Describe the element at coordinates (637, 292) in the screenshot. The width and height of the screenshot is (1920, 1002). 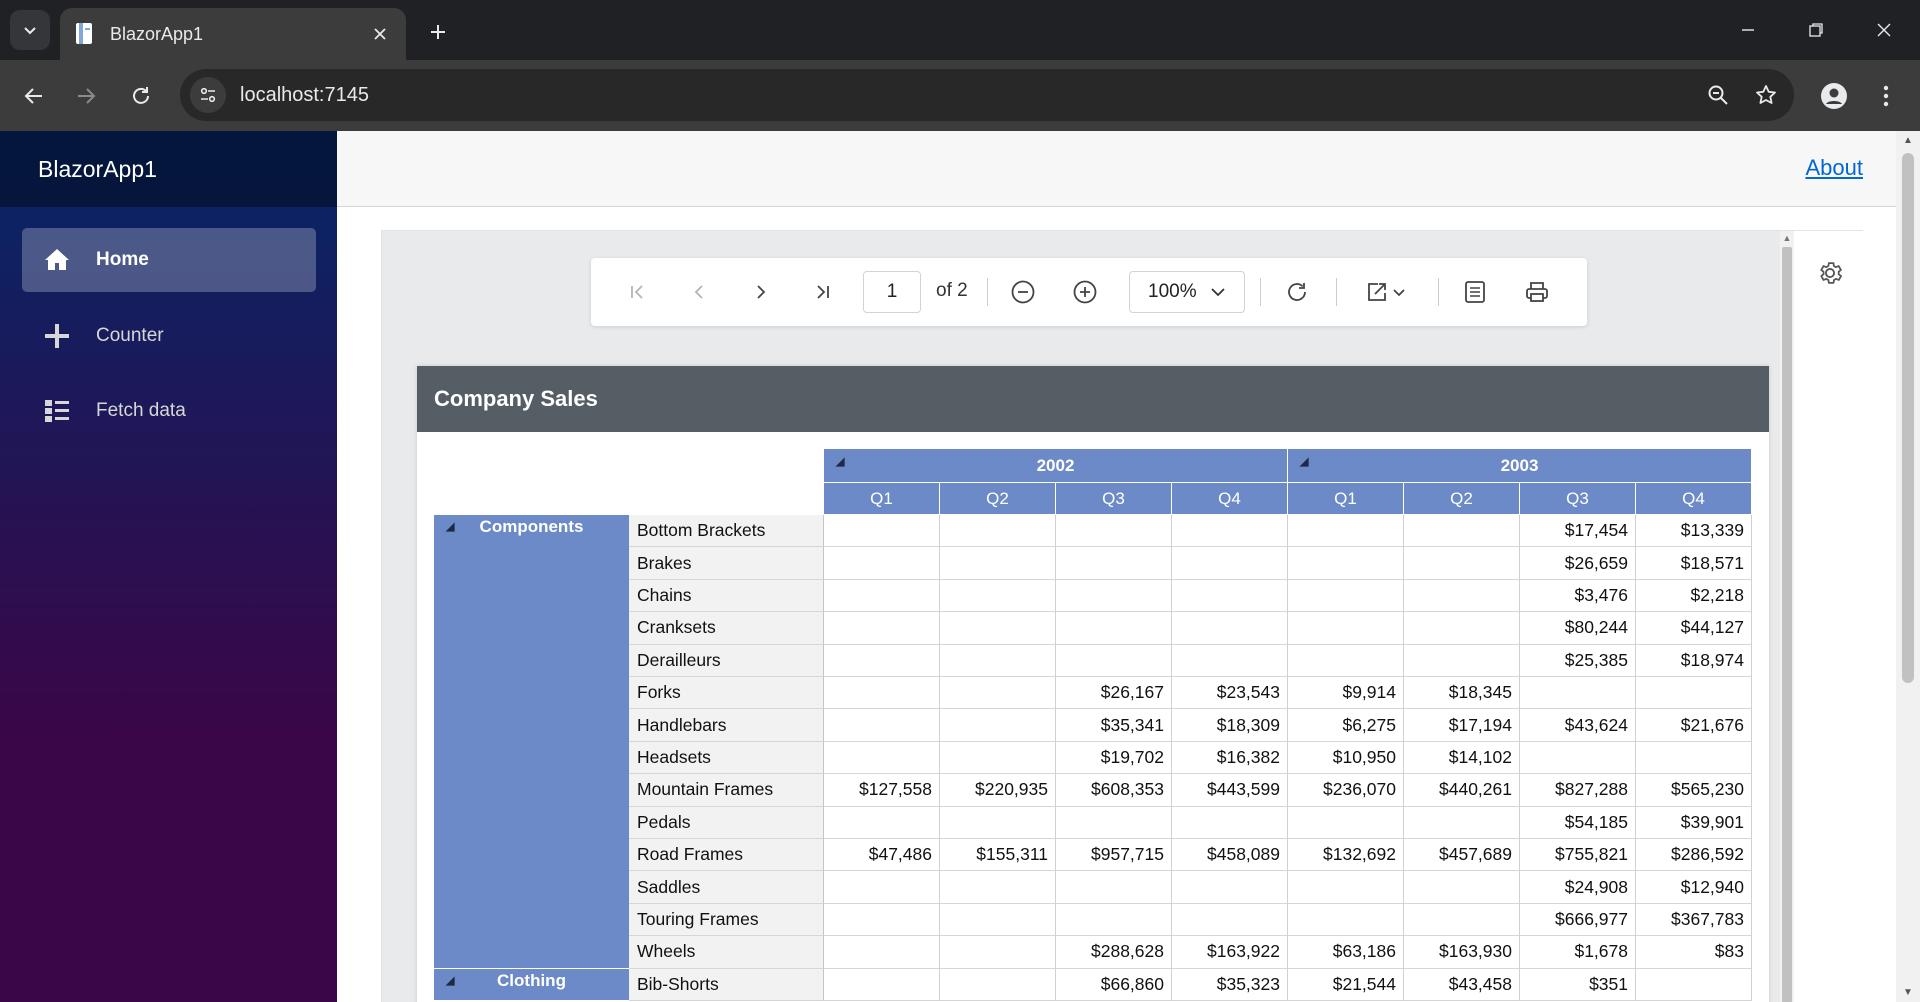
I see `first-page-button` at that location.